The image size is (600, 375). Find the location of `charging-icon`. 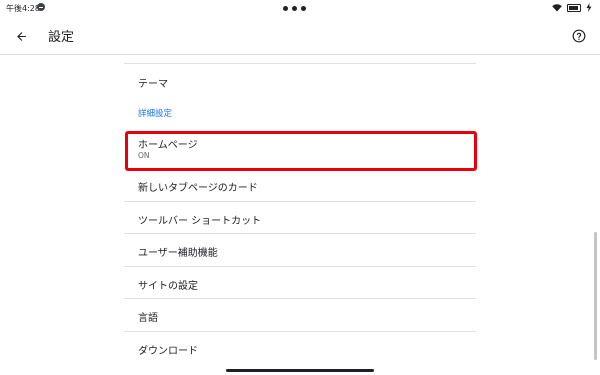

charging-icon is located at coordinates (589, 7).